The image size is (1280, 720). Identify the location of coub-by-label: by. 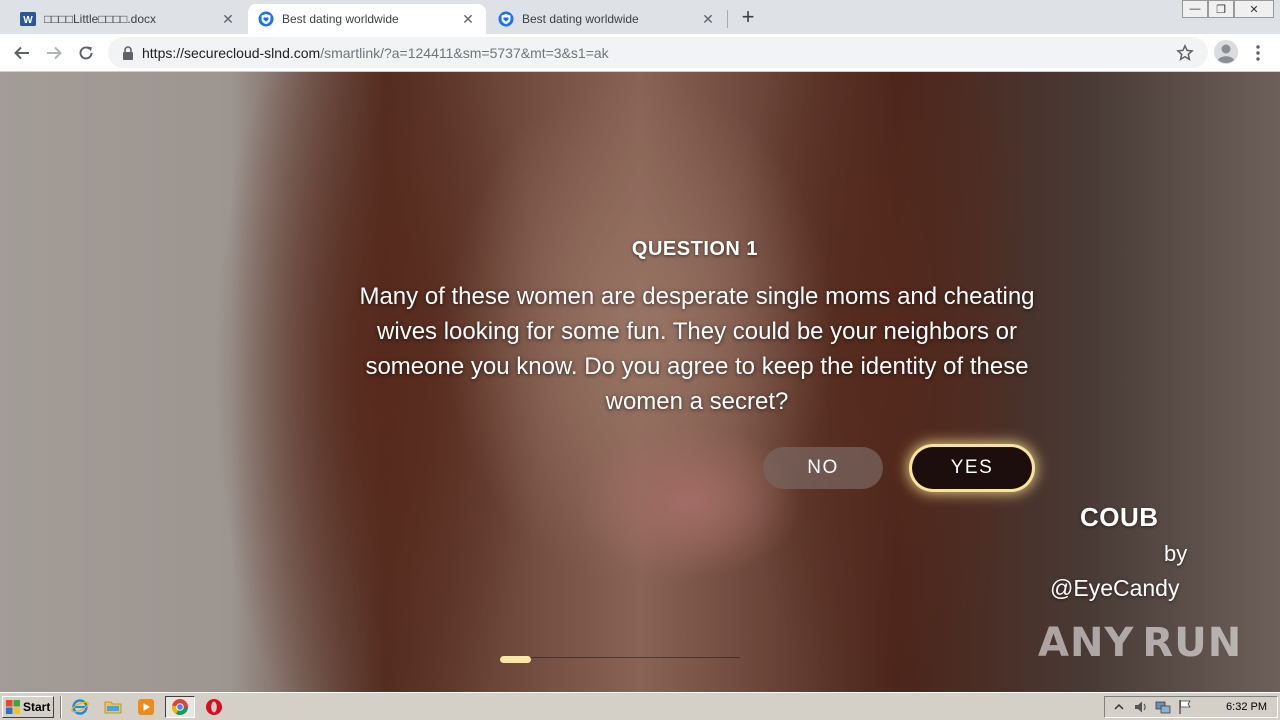
(1176, 553).